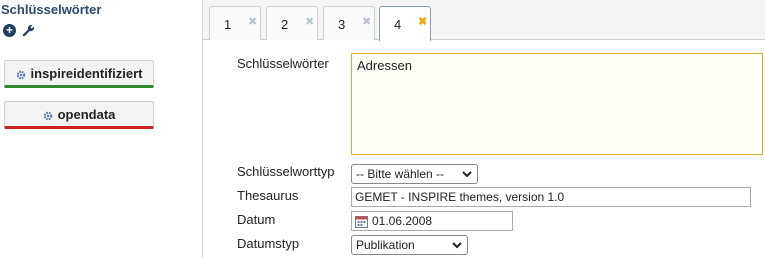  Describe the element at coordinates (86, 114) in the screenshot. I see `keyword-tag-label: opendata` at that location.